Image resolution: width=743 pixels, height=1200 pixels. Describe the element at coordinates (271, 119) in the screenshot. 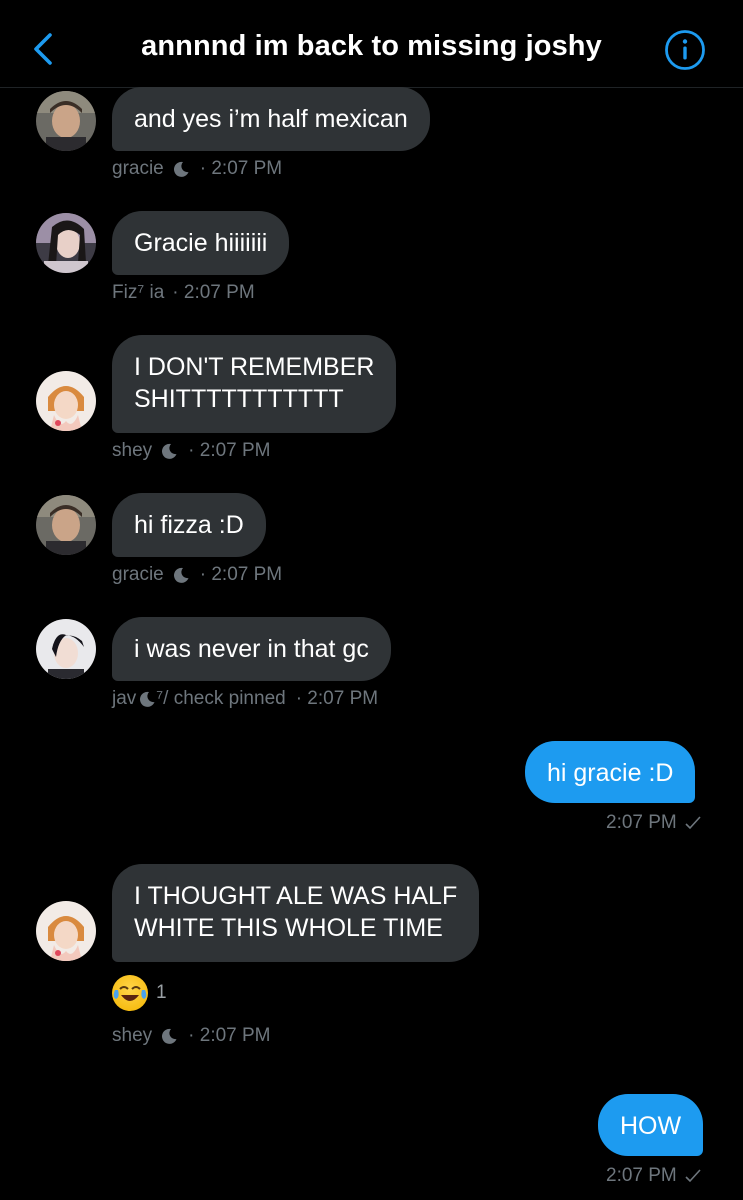

I see `message-bubble: and yes i’m half mexican` at that location.